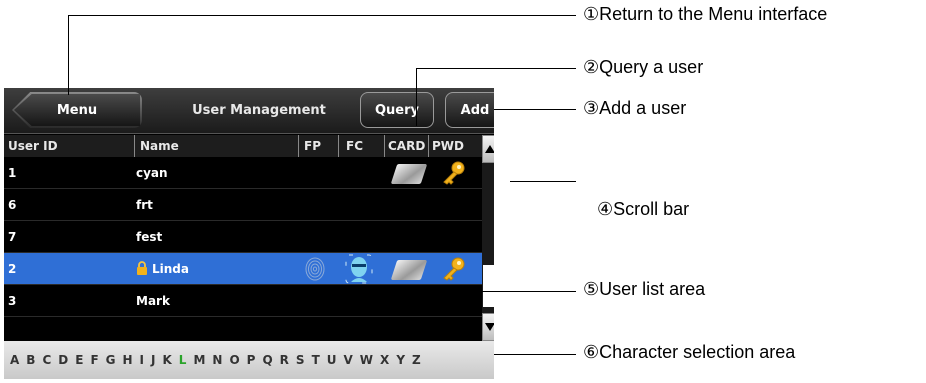 This screenshot has height=383, width=926. Describe the element at coordinates (63, 360) in the screenshot. I see `char-d: D` at that location.